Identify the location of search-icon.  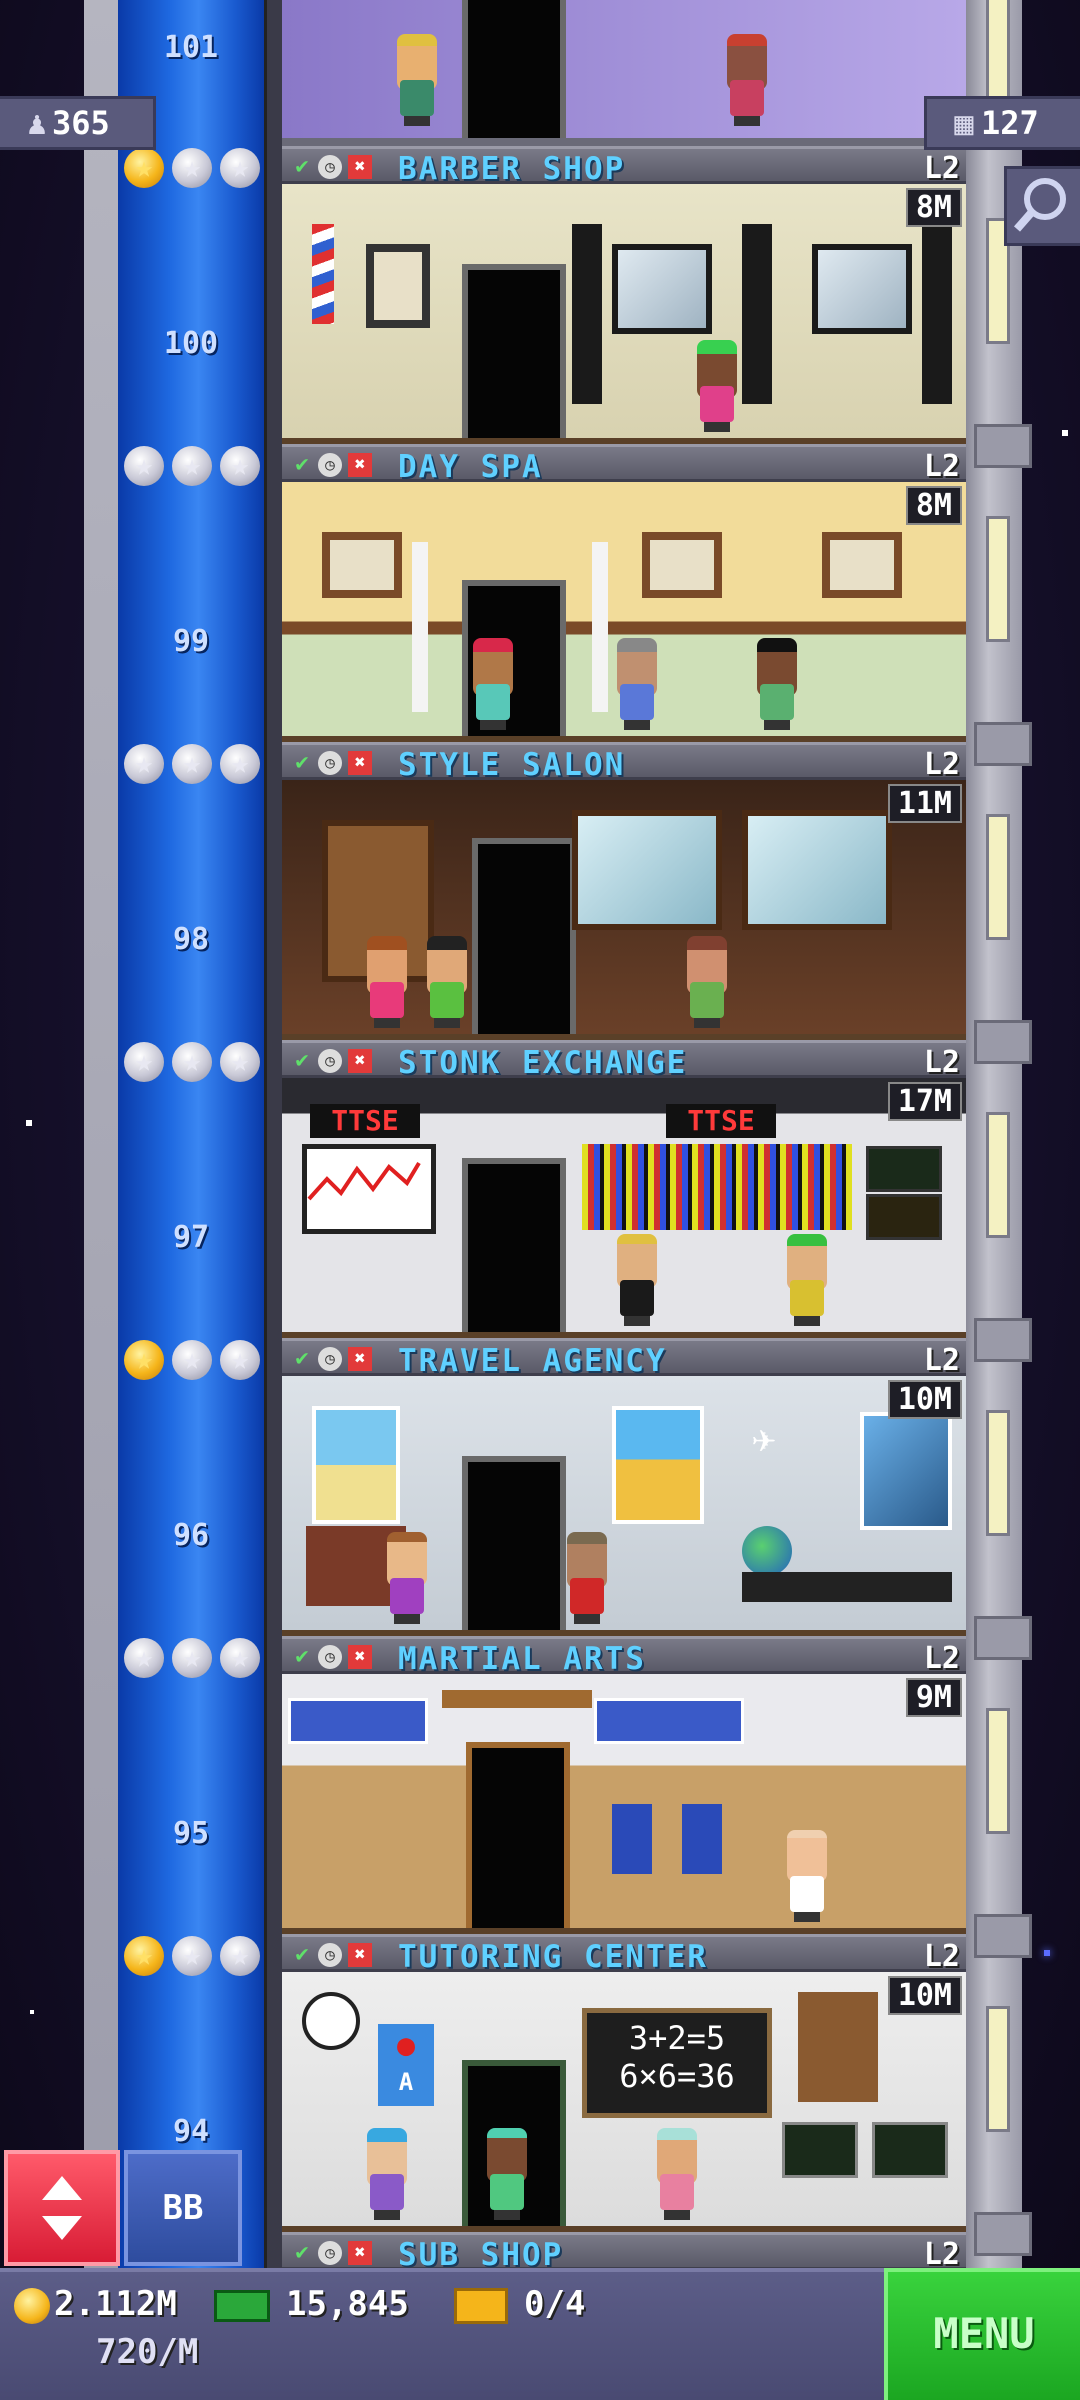
(1039, 205).